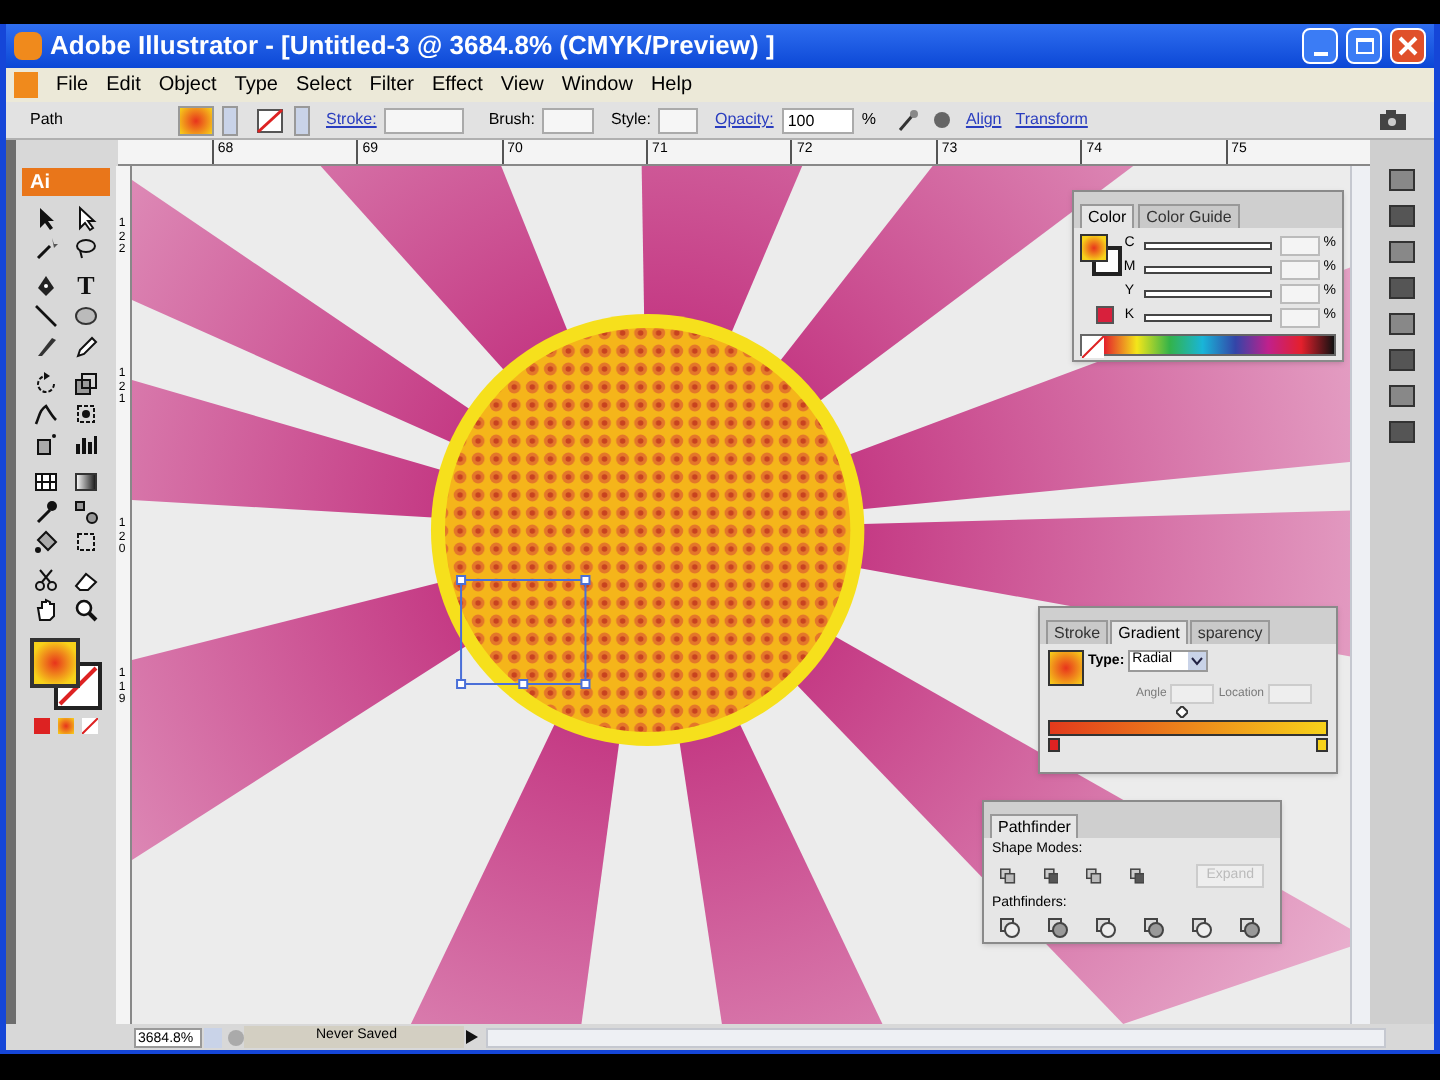 This screenshot has width=1440, height=1080. What do you see at coordinates (1394, 120) in the screenshot?
I see `camera-icon` at bounding box center [1394, 120].